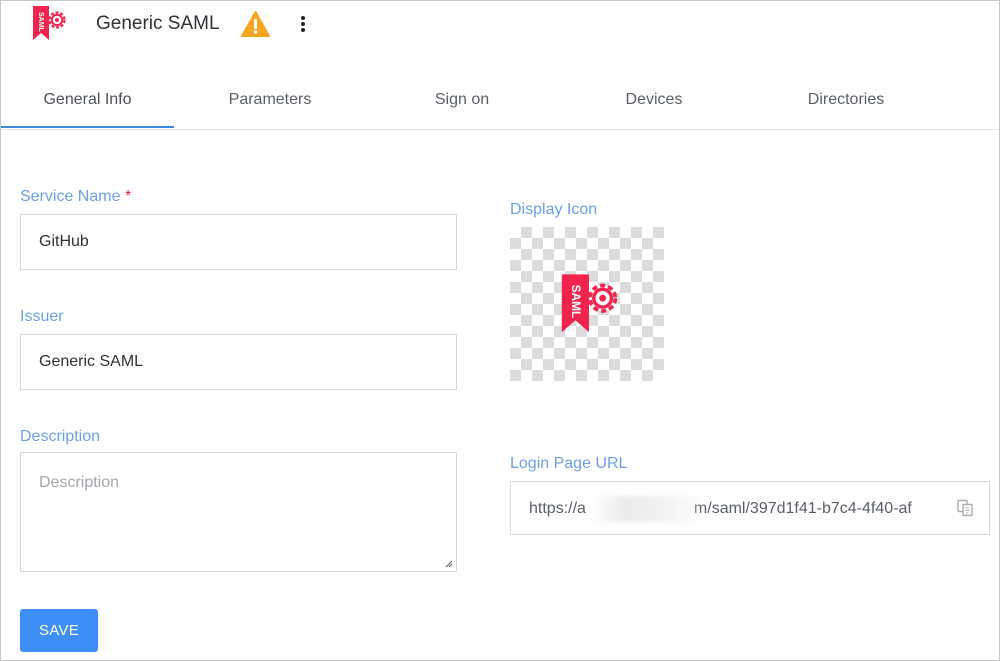 The image size is (1000, 661). I want to click on description-textarea: Description, so click(238, 512).